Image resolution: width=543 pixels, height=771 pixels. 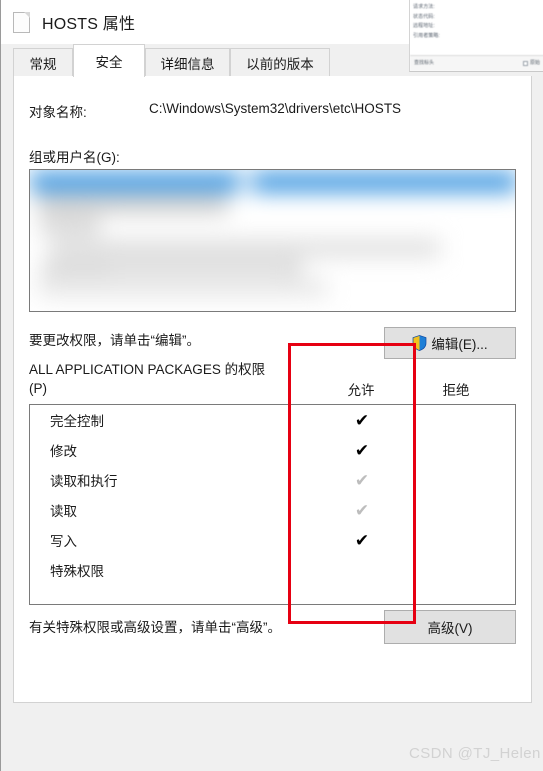 I want to click on advanced-button: 高级(V), so click(x=450, y=627).